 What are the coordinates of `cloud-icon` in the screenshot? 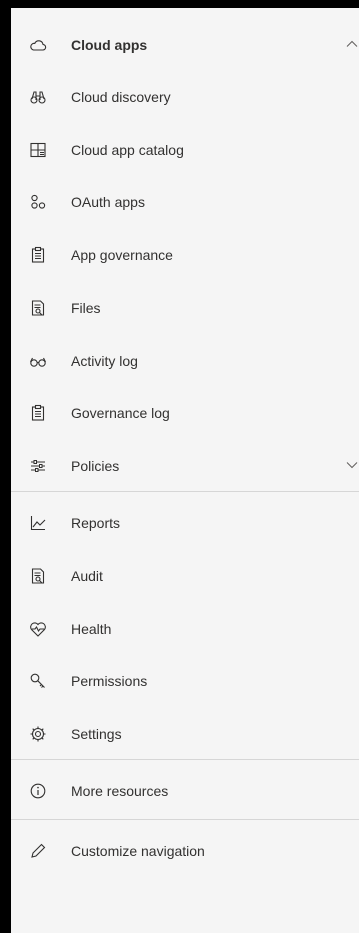 It's located at (38, 45).